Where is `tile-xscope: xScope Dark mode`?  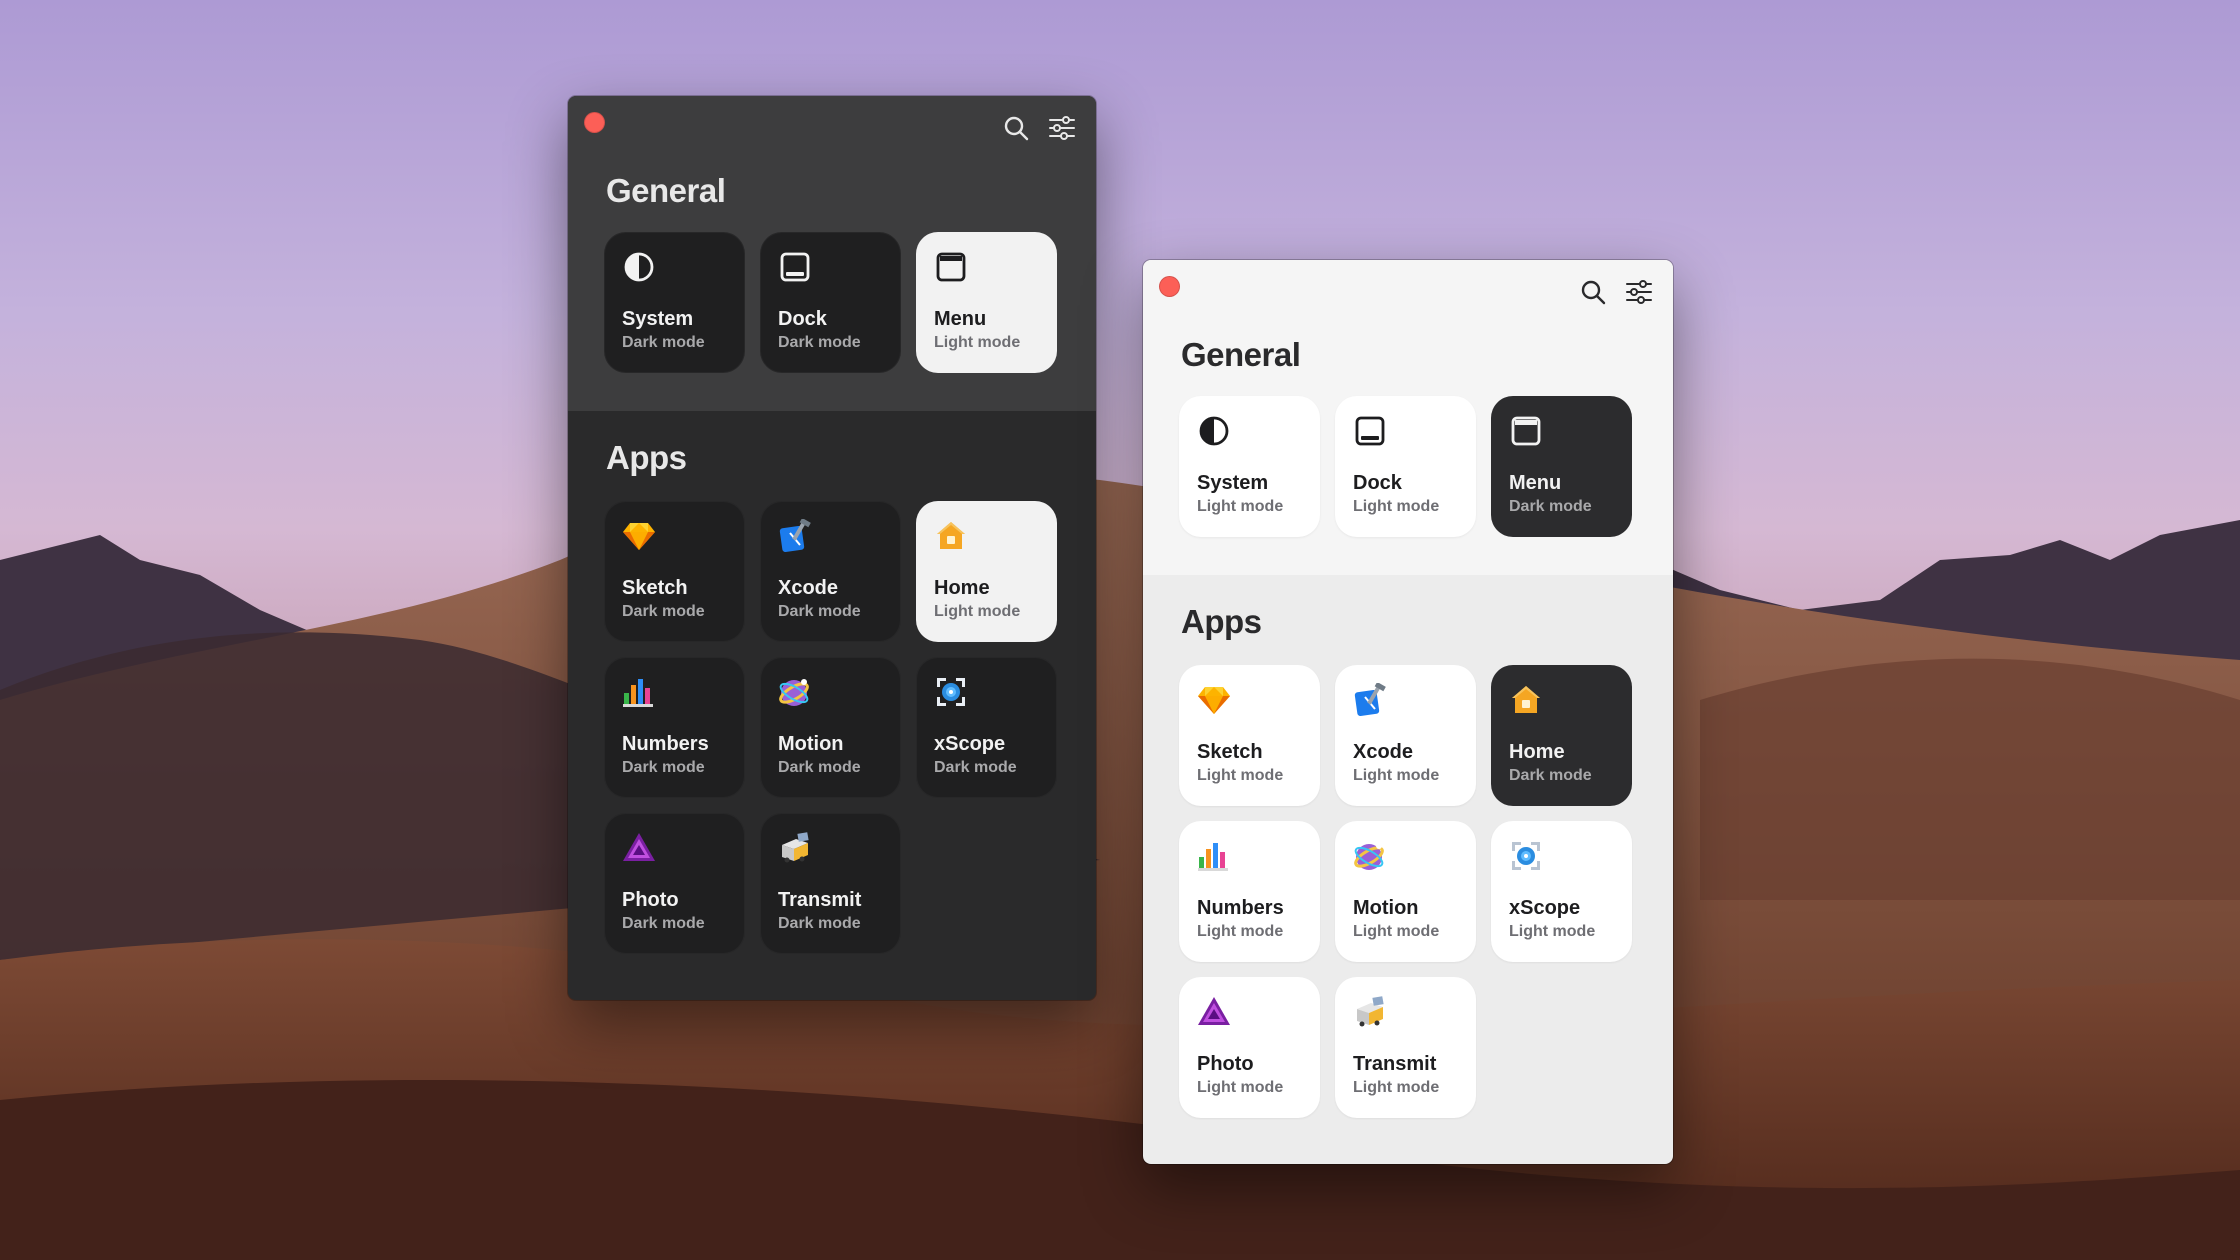
tile-xscope: xScope Dark mode is located at coordinates (986, 727).